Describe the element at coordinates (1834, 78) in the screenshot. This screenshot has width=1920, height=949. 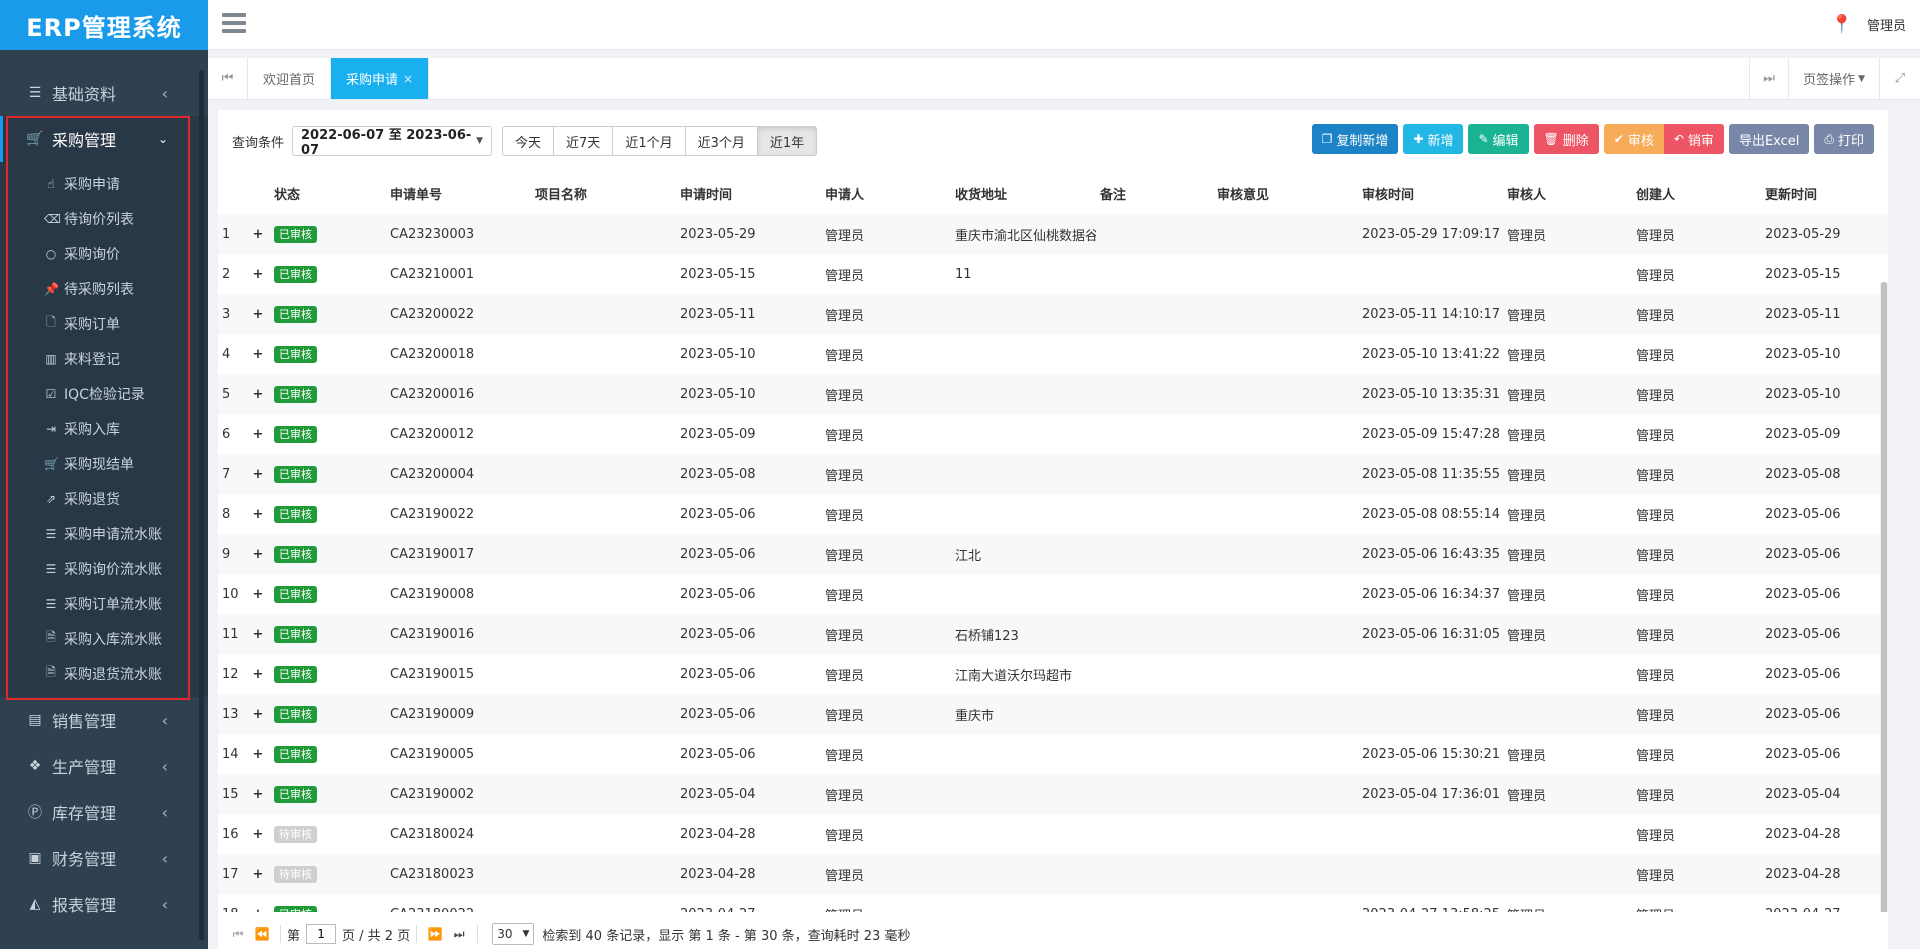
I see `tab-operations-dropdown: 页签操作 ▼` at that location.